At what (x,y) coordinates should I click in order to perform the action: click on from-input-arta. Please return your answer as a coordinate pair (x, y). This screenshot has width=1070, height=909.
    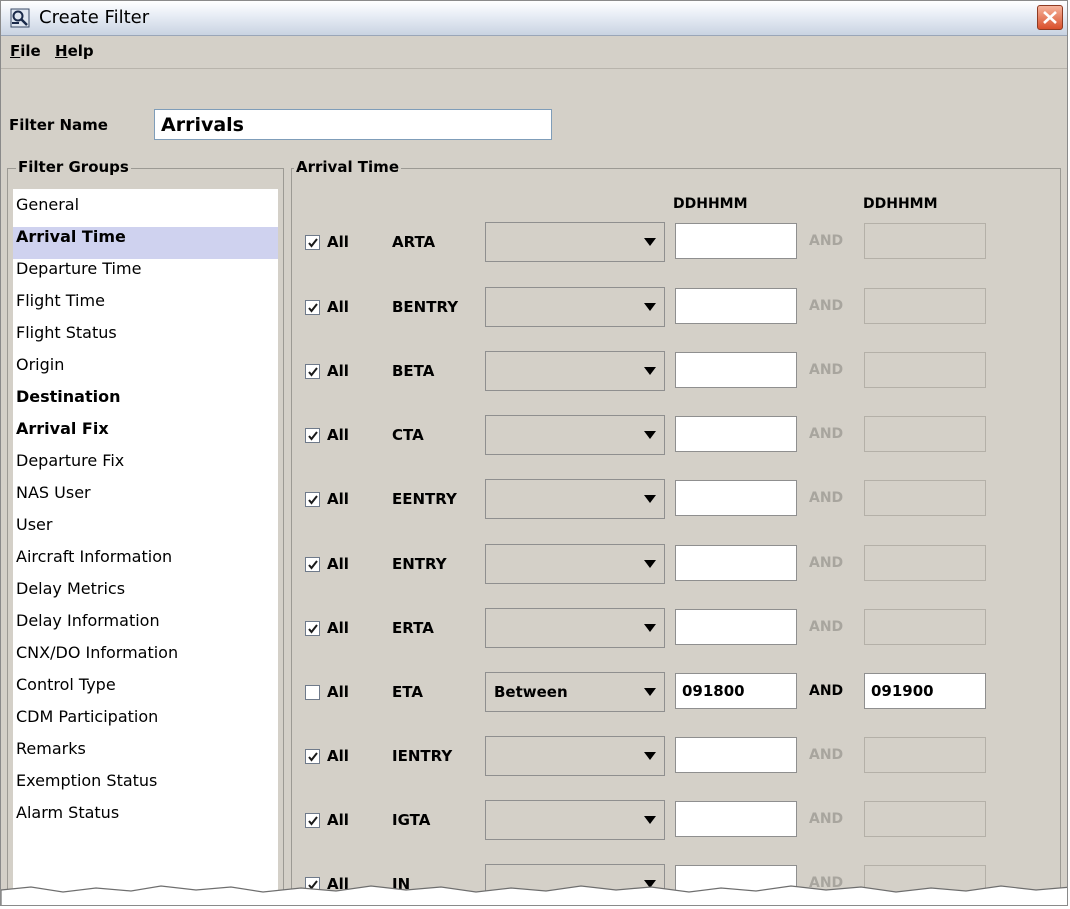
    Looking at the image, I should click on (736, 241).